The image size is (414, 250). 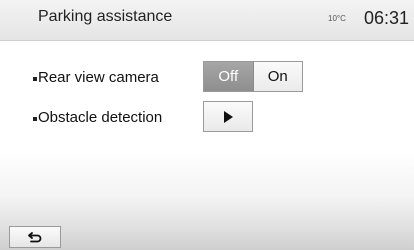 I want to click on toggle-off-button: Off, so click(x=229, y=76).